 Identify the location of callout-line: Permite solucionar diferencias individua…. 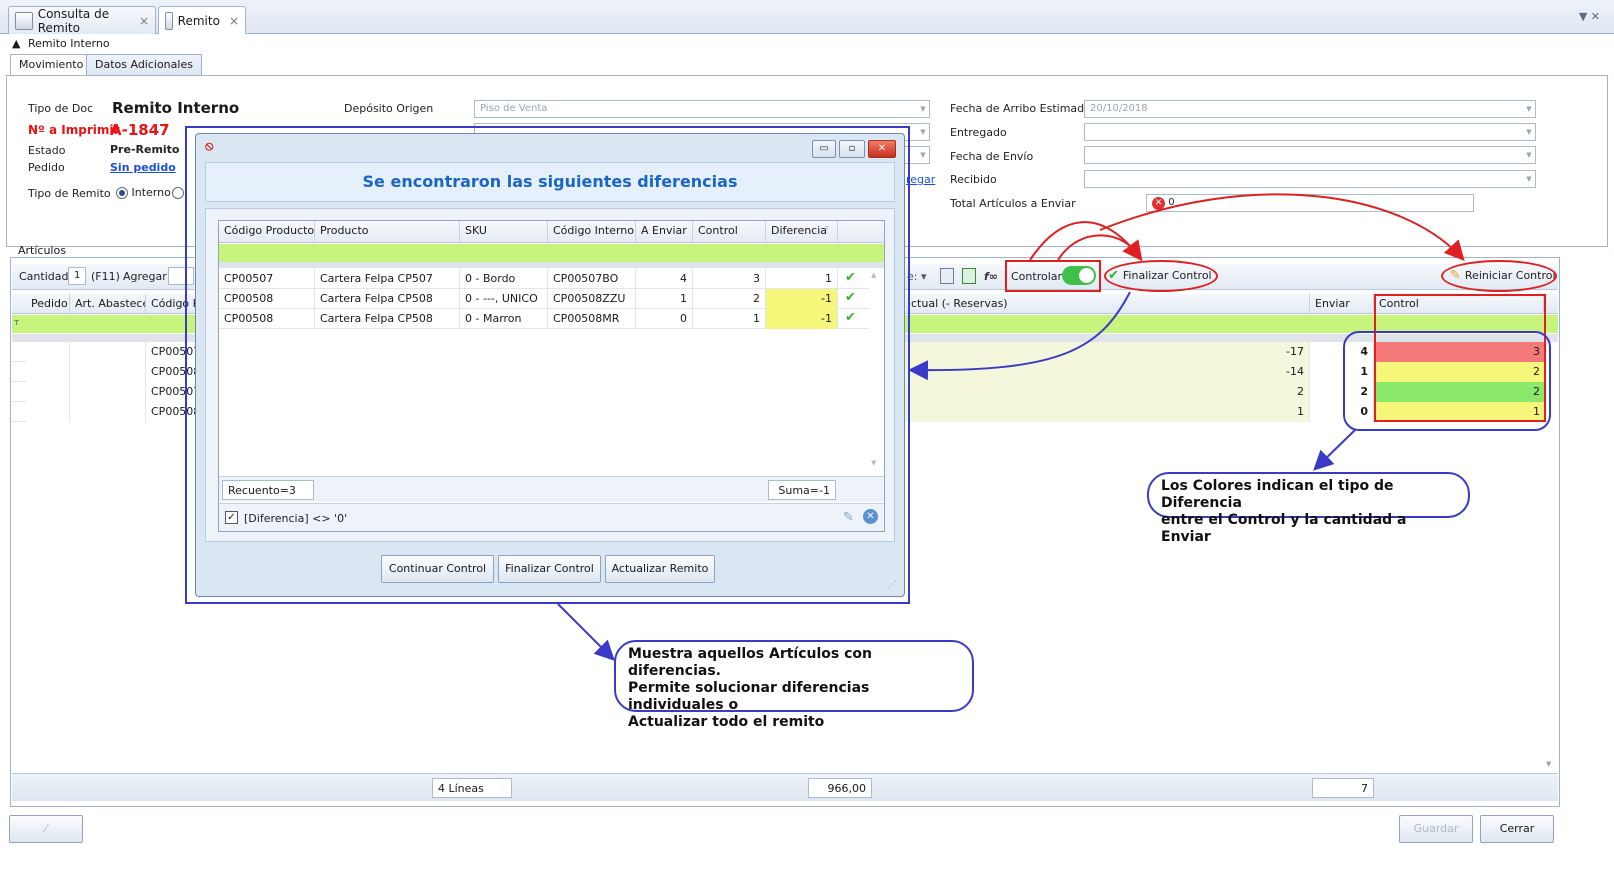
(749, 696).